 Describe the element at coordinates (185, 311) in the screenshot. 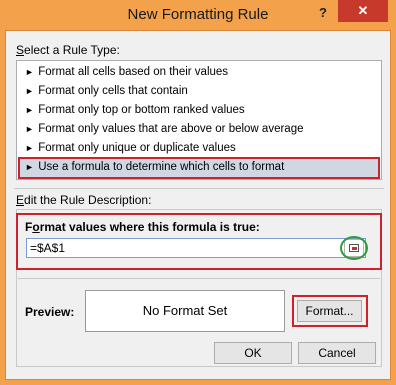

I see `preview-box: No Format Set` at that location.